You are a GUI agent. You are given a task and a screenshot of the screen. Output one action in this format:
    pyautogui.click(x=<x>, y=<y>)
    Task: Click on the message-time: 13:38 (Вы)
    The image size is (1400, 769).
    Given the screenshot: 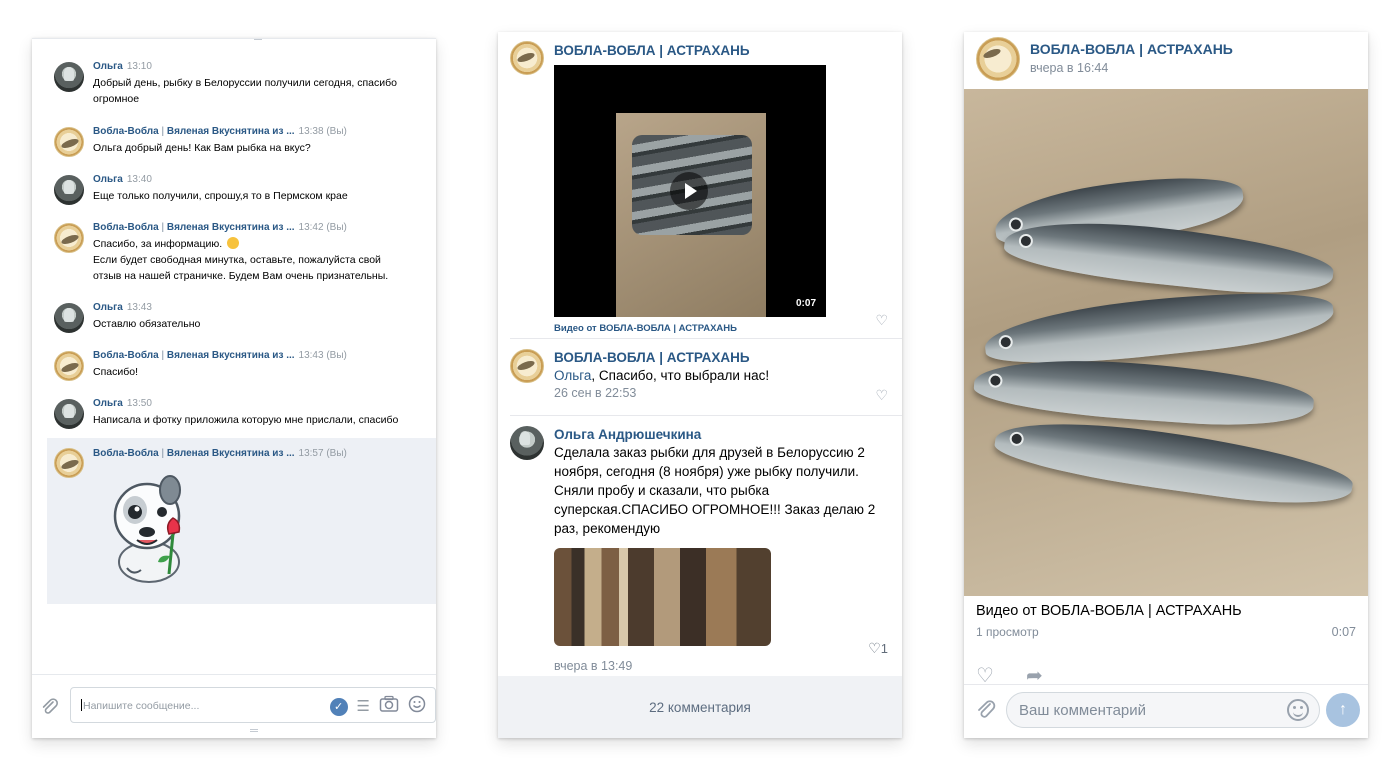 What is the action you would take?
    pyautogui.click(x=323, y=131)
    